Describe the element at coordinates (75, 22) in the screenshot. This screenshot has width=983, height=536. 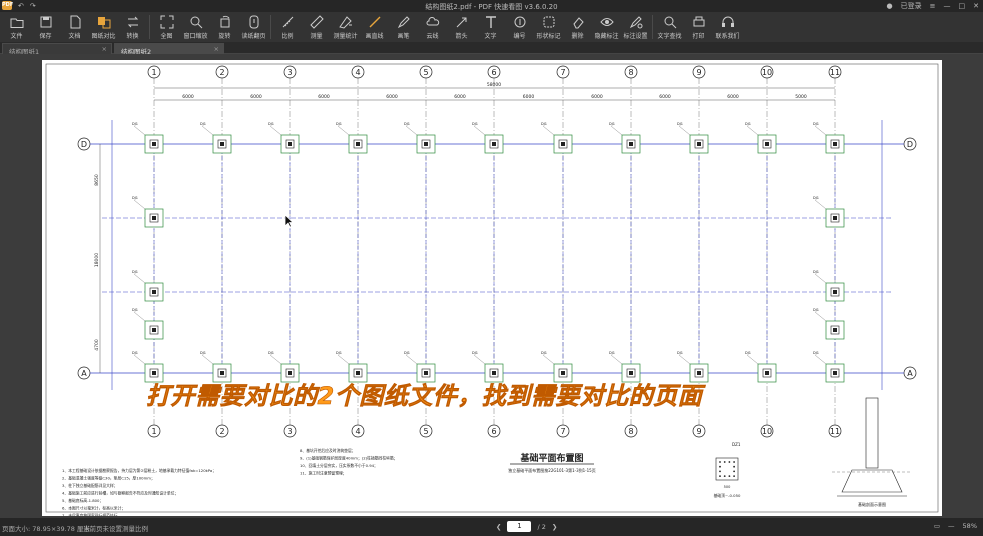
I see `document-icon` at that location.